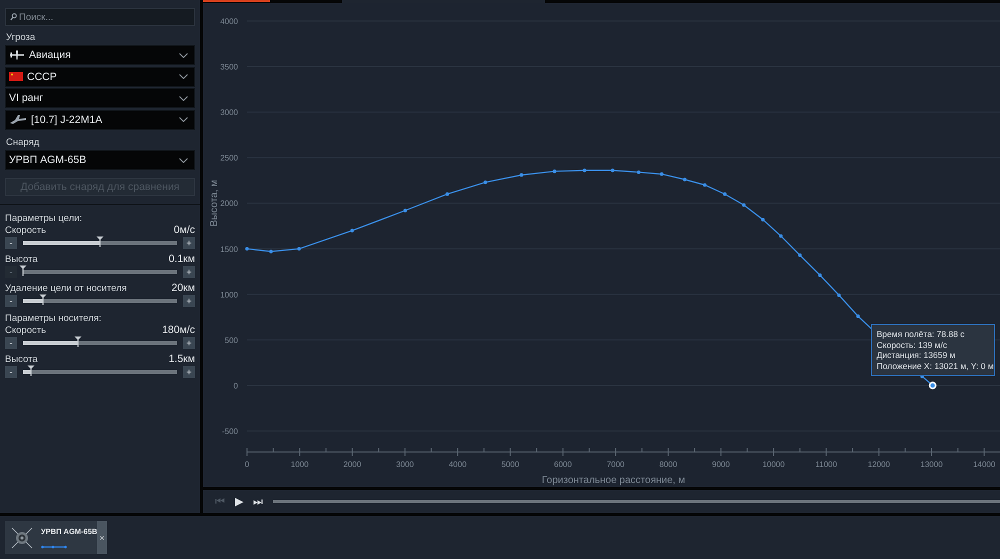 Image resolution: width=1000 pixels, height=559 pixels. I want to click on flag-icon, so click(16, 76).